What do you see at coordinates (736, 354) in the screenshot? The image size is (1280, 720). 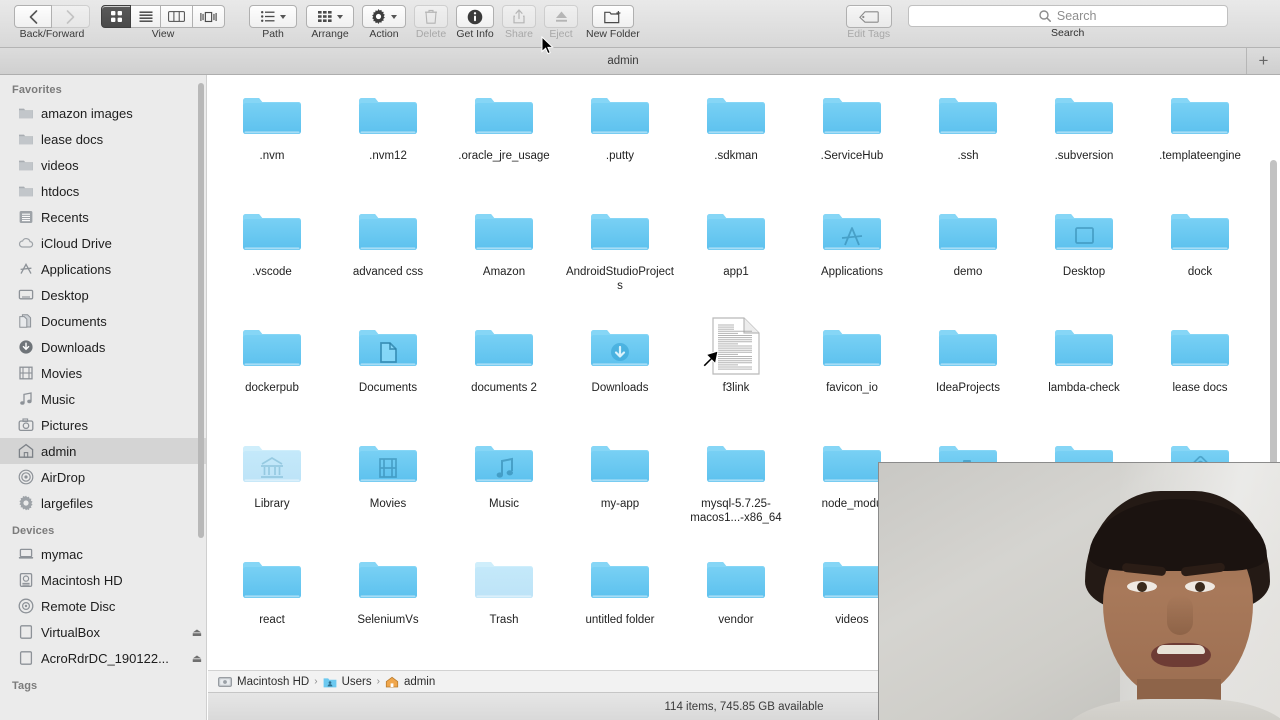 I see `file-item: f3link` at bounding box center [736, 354].